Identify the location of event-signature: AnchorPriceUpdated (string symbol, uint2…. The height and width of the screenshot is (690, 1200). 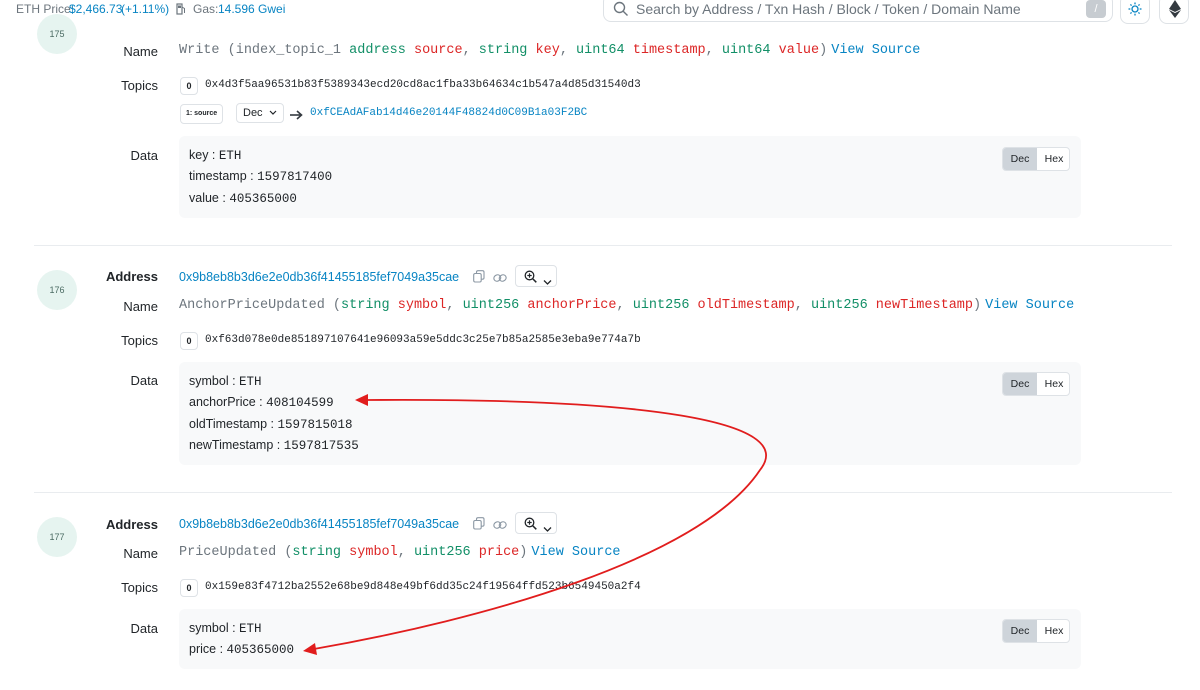
(627, 305).